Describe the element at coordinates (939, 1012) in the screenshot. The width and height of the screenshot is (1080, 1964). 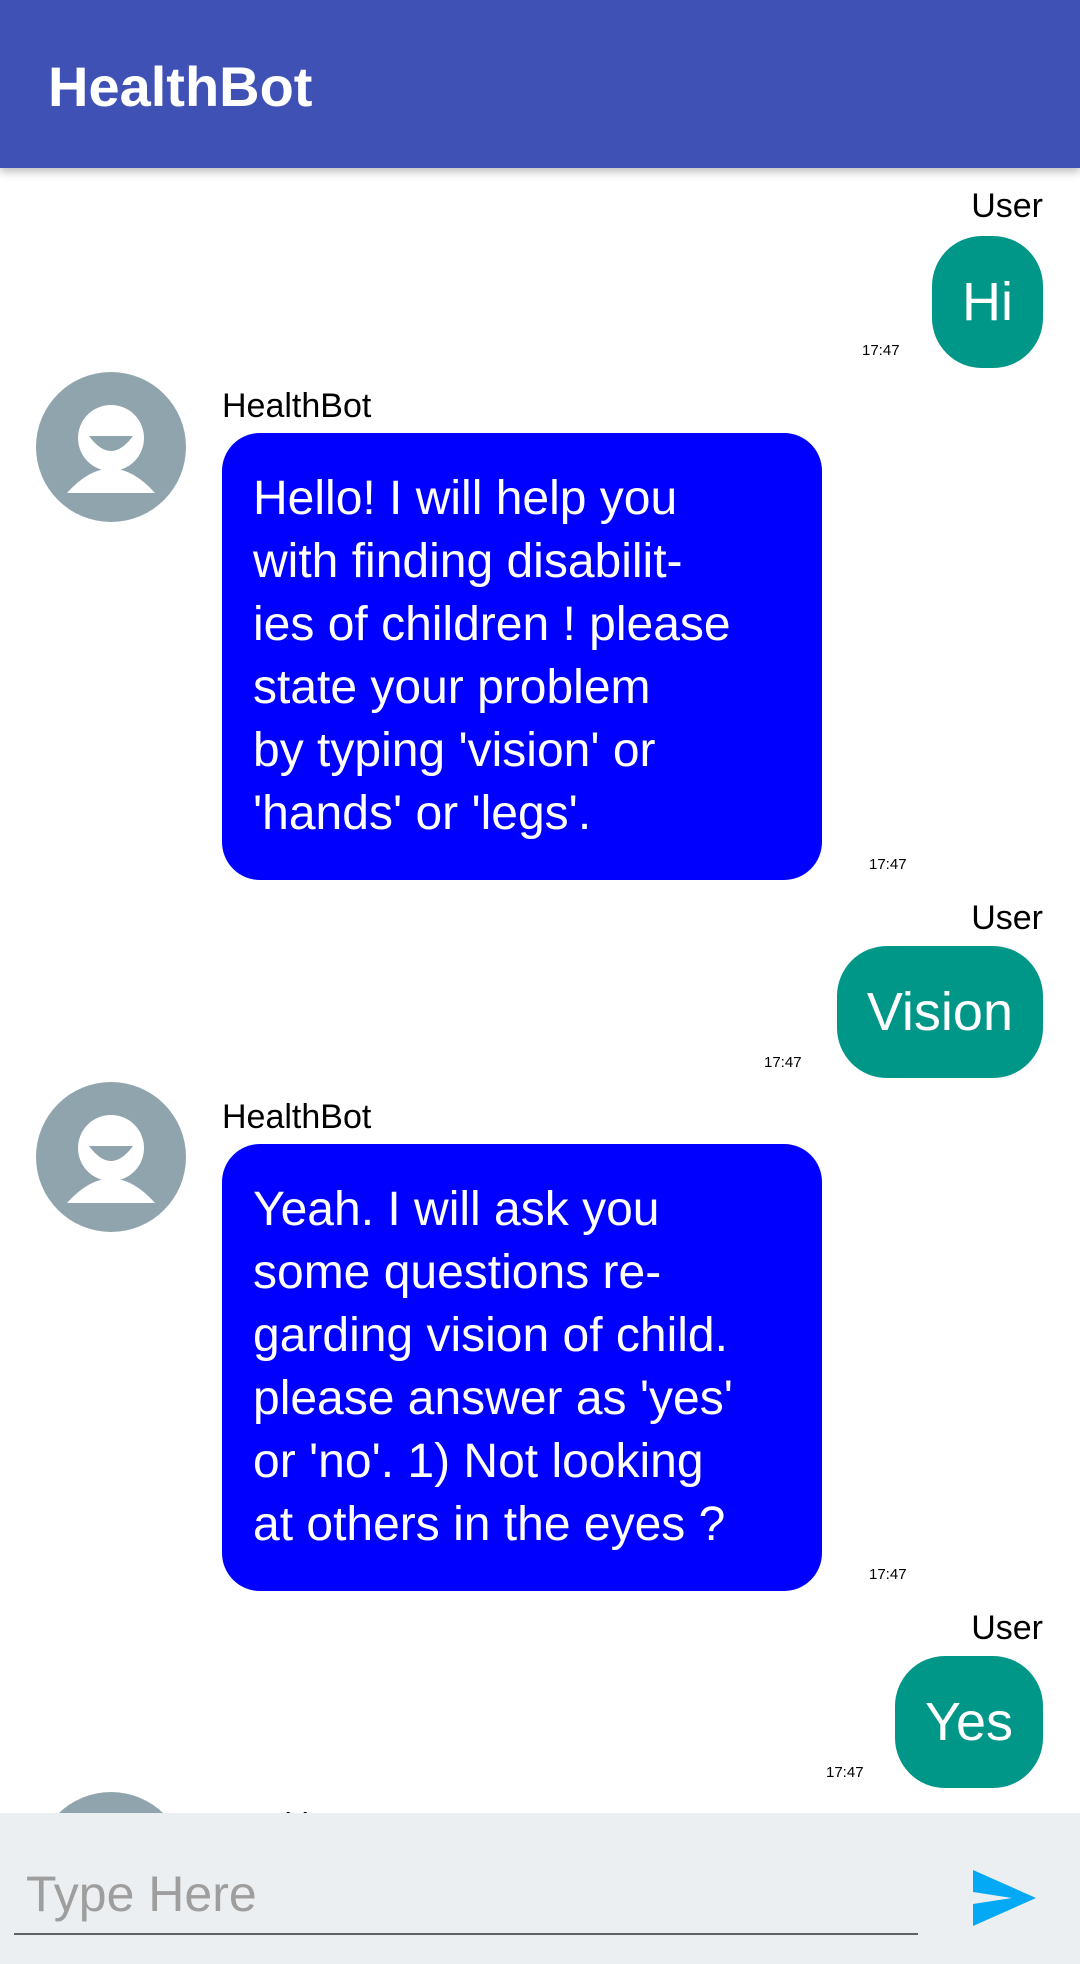
I see `user-message-bubble: Vision` at that location.